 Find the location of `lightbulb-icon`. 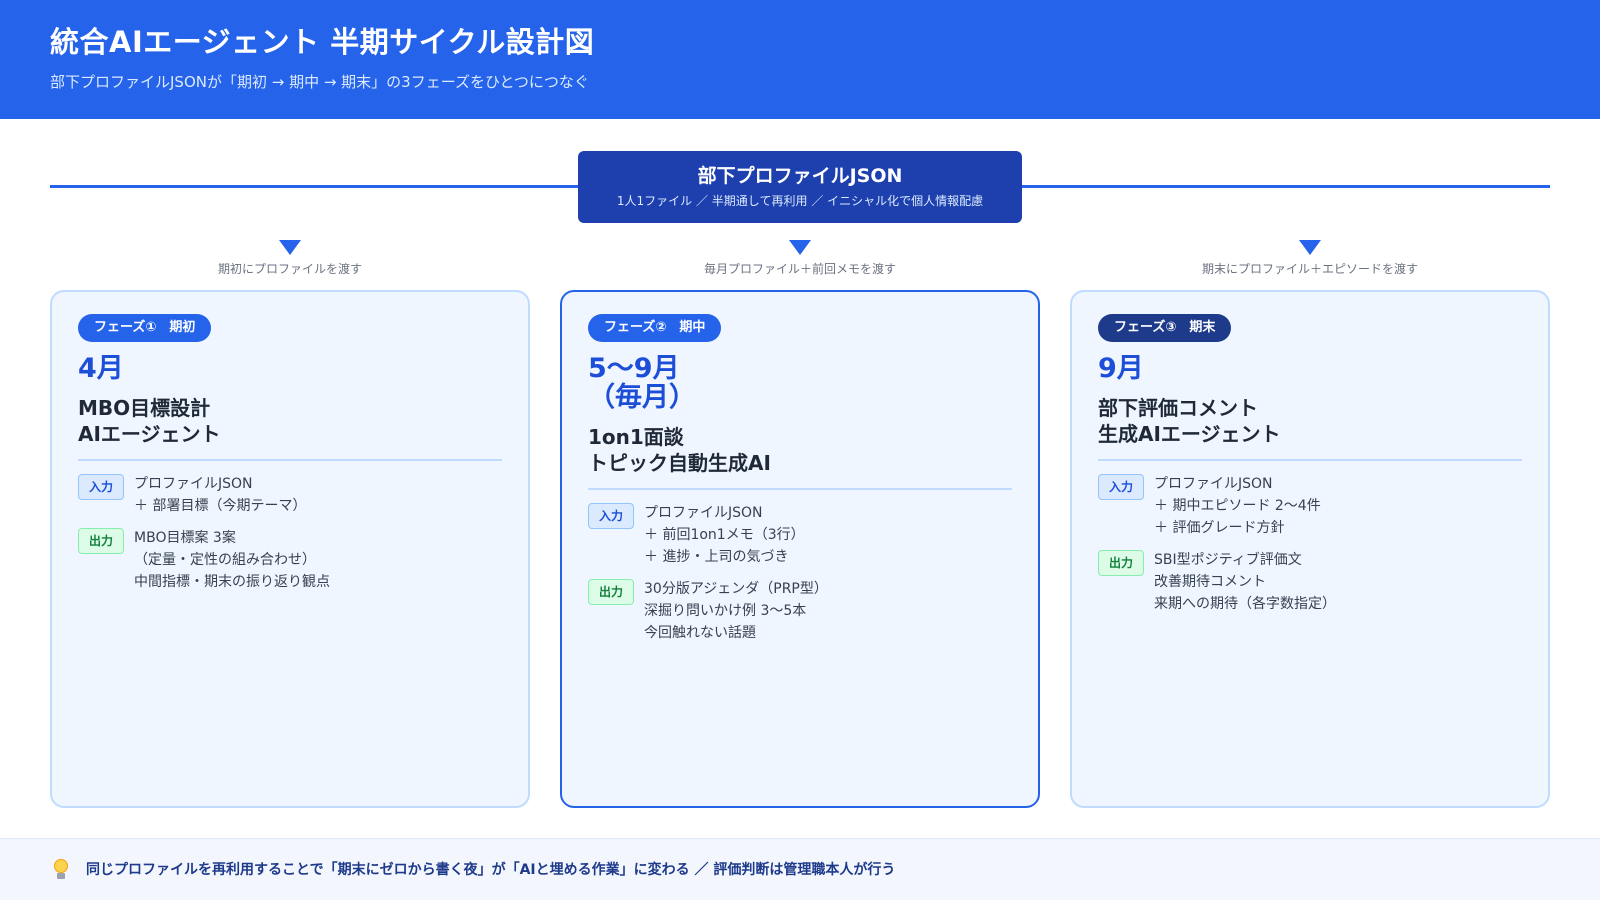

lightbulb-icon is located at coordinates (61, 869).